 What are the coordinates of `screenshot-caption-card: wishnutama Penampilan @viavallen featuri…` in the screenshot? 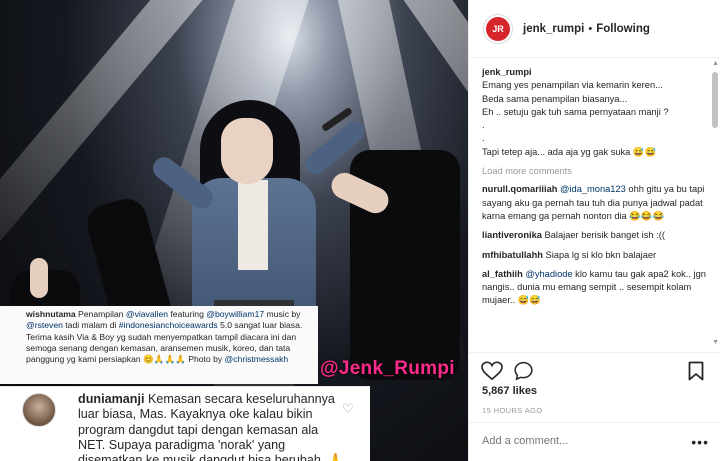 It's located at (159, 345).